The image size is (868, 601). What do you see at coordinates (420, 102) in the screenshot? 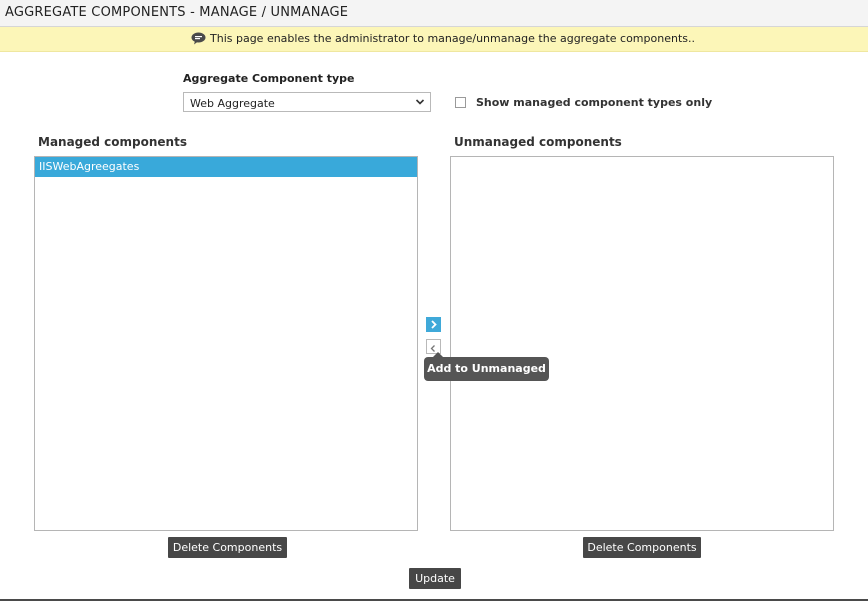
I see `chevron-down-icon` at bounding box center [420, 102].